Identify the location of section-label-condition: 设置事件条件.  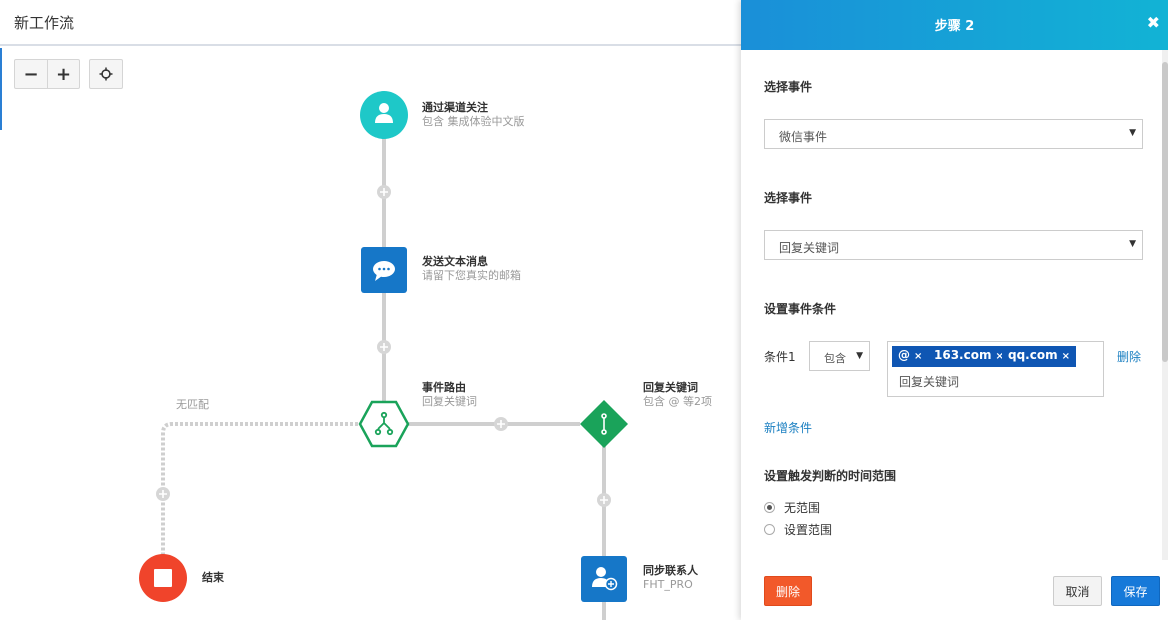
(800, 309).